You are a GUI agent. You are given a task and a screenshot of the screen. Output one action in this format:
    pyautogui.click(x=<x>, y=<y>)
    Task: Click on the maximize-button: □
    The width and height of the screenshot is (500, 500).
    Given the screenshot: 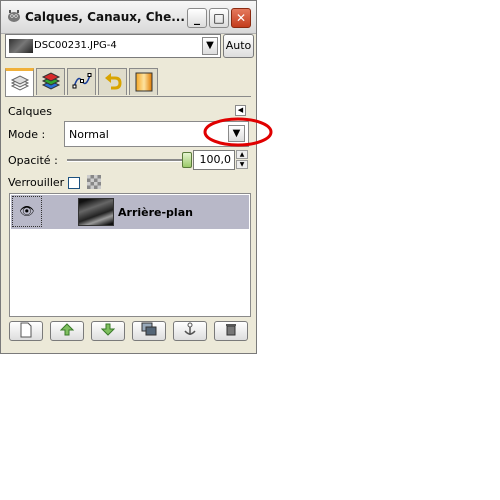 What is the action you would take?
    pyautogui.click(x=219, y=18)
    